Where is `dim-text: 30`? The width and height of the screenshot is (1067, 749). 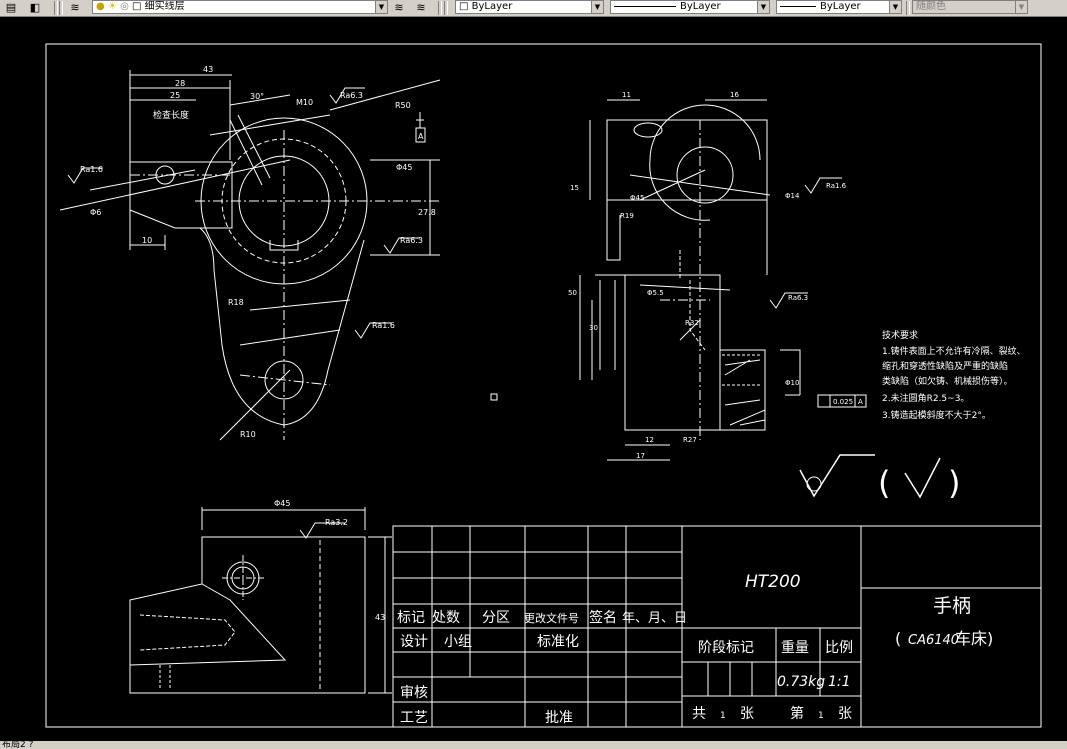
dim-text: 30 is located at coordinates (593, 328).